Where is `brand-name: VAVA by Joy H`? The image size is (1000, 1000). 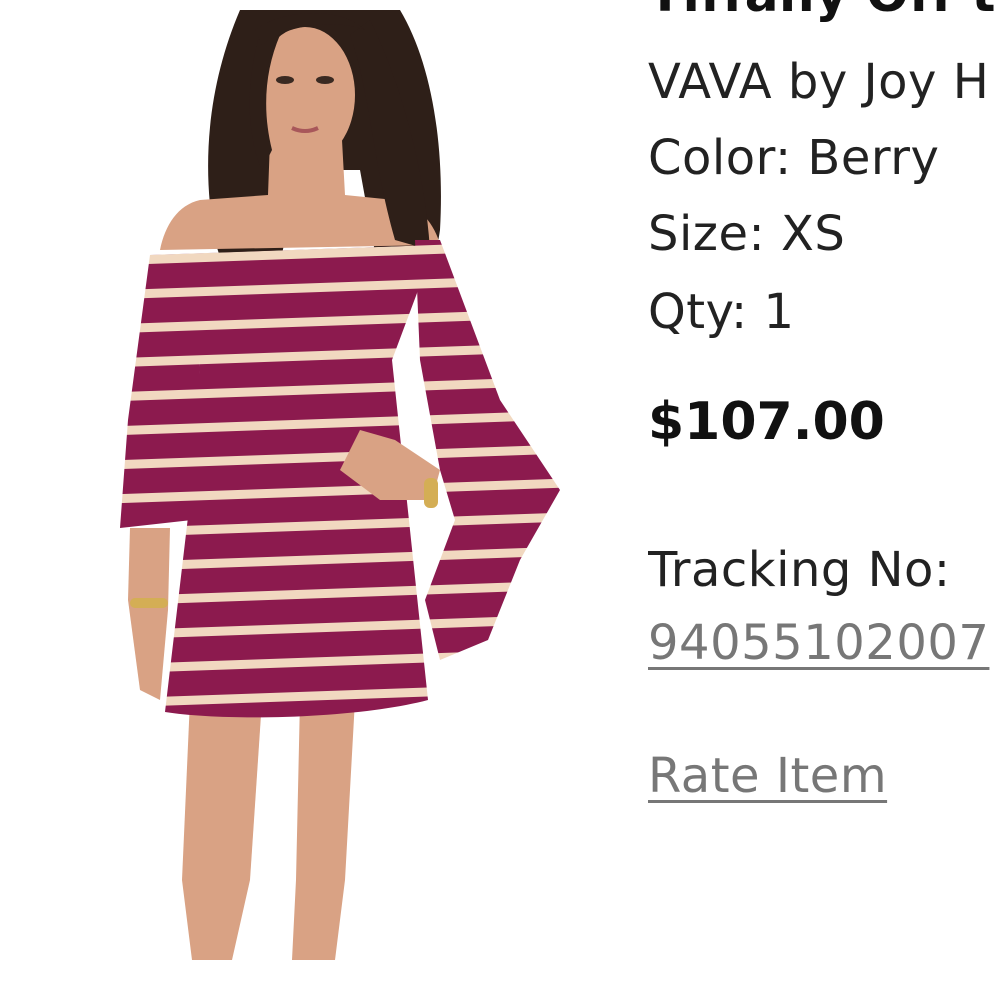 brand-name: VAVA by Joy H is located at coordinates (819, 82).